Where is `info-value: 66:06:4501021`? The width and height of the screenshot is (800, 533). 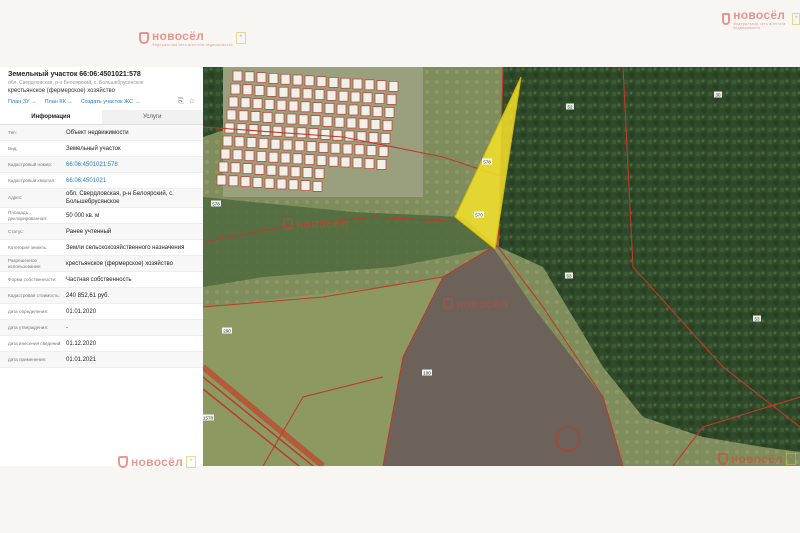 info-value: 66:06:4501021 is located at coordinates (134, 181).